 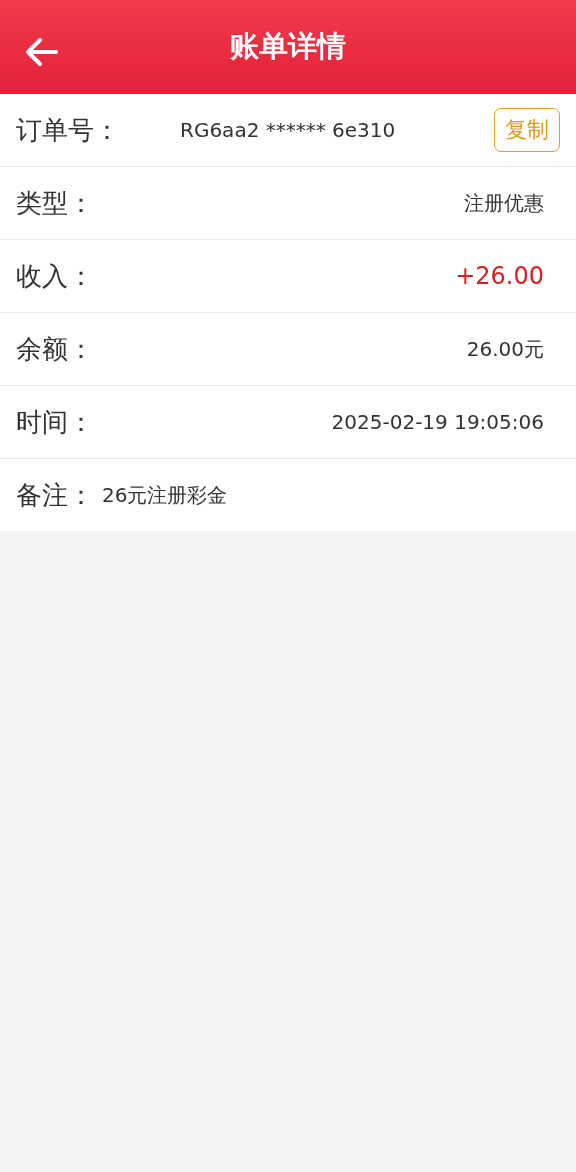 What do you see at coordinates (165, 495) in the screenshot?
I see `field-value: 26元注册彩金` at bounding box center [165, 495].